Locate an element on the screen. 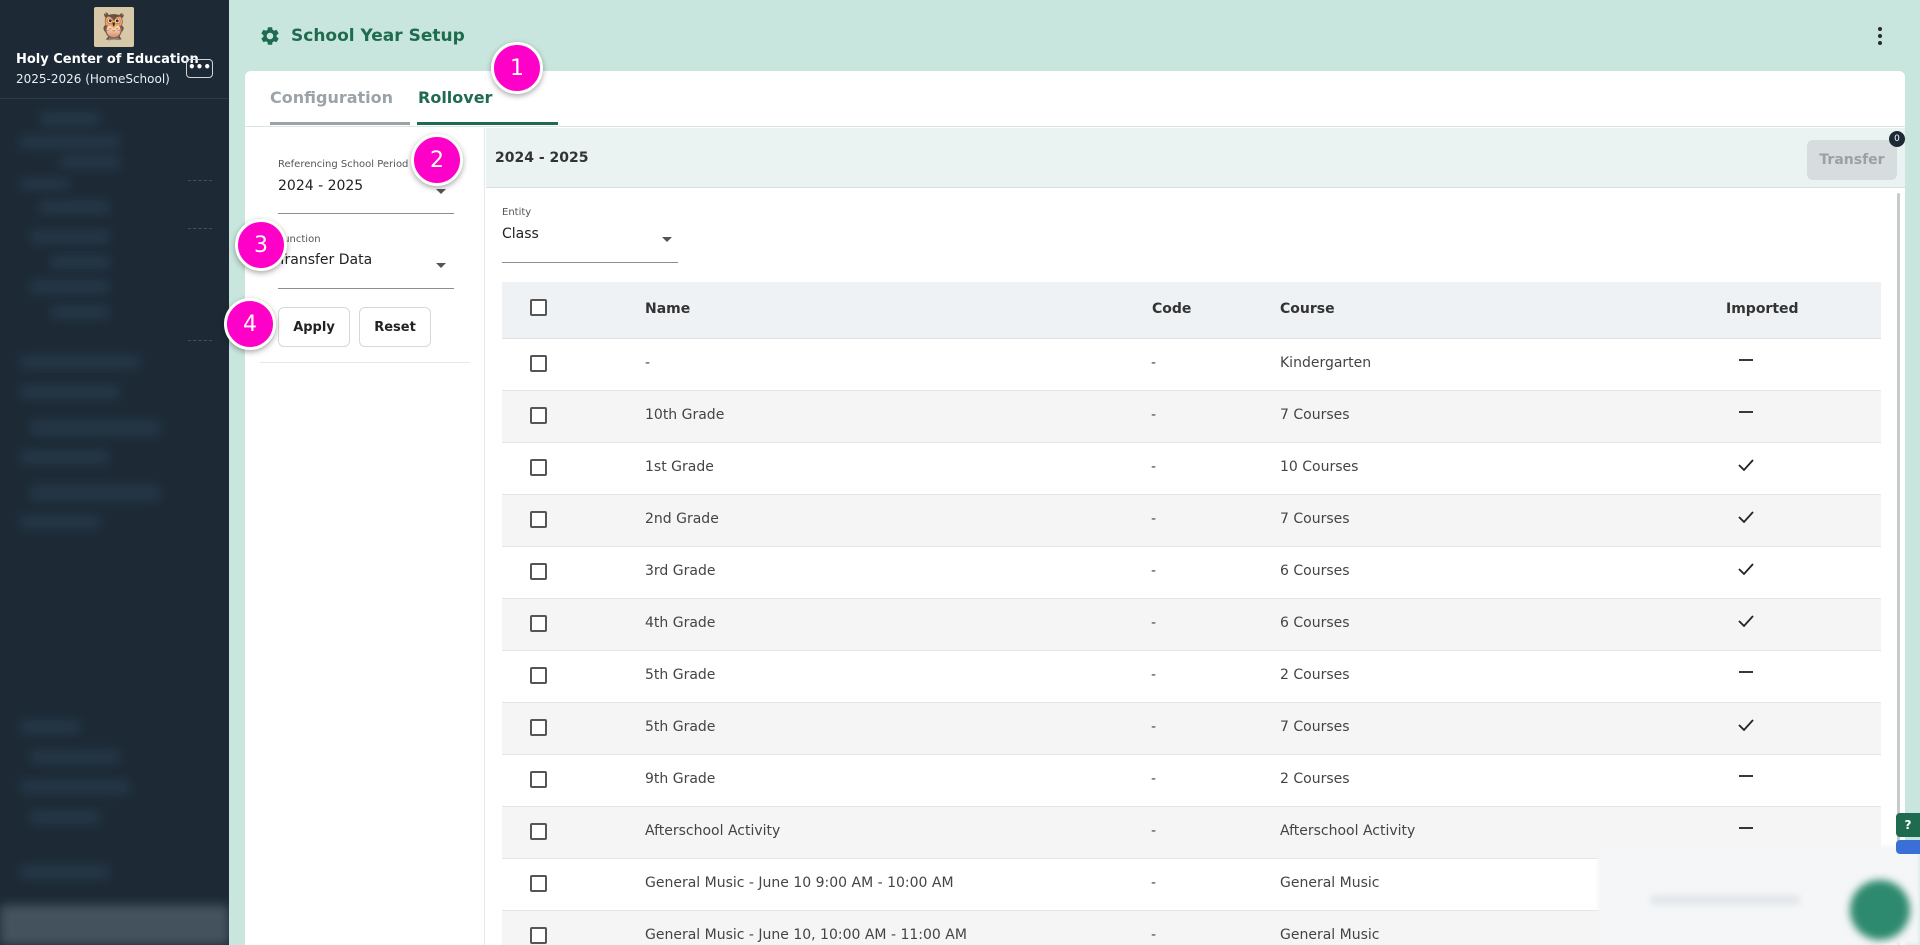 Image resolution: width=1920 pixels, height=945 pixels. table-row: - - Kindergarten is located at coordinates (1191, 365).